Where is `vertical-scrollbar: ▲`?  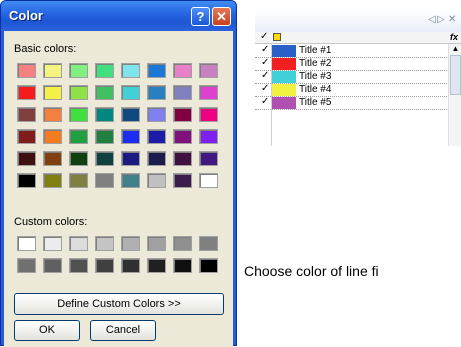
vertical-scrollbar: ▲ is located at coordinates (454, 95).